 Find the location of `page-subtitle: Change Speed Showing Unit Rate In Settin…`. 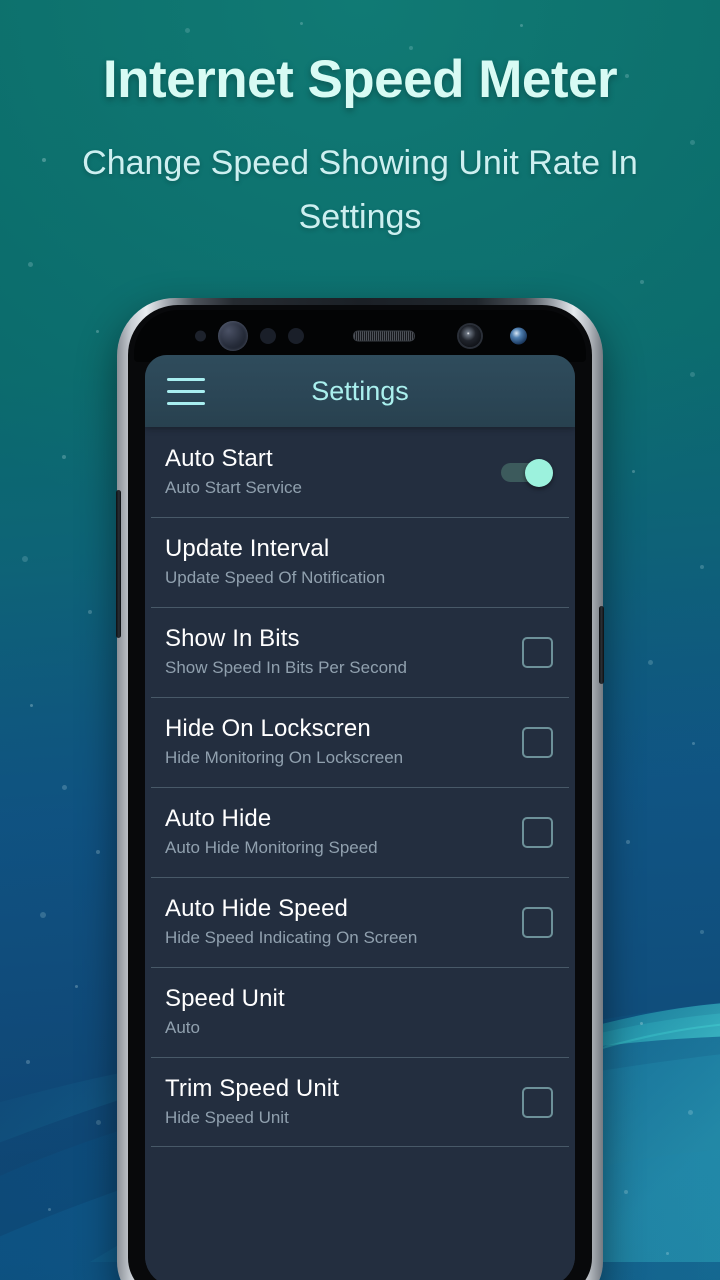

page-subtitle: Change Speed Showing Unit Rate In Settin… is located at coordinates (360, 190).